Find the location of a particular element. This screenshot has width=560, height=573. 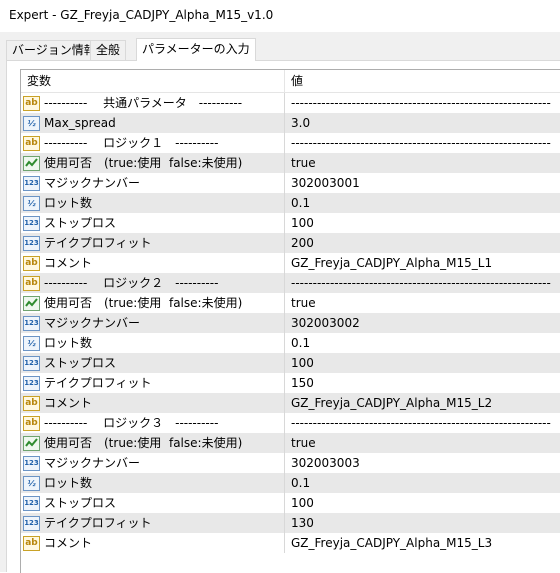

param-name-cell: ab ---------- ロジック２ ---------- is located at coordinates (153, 283).